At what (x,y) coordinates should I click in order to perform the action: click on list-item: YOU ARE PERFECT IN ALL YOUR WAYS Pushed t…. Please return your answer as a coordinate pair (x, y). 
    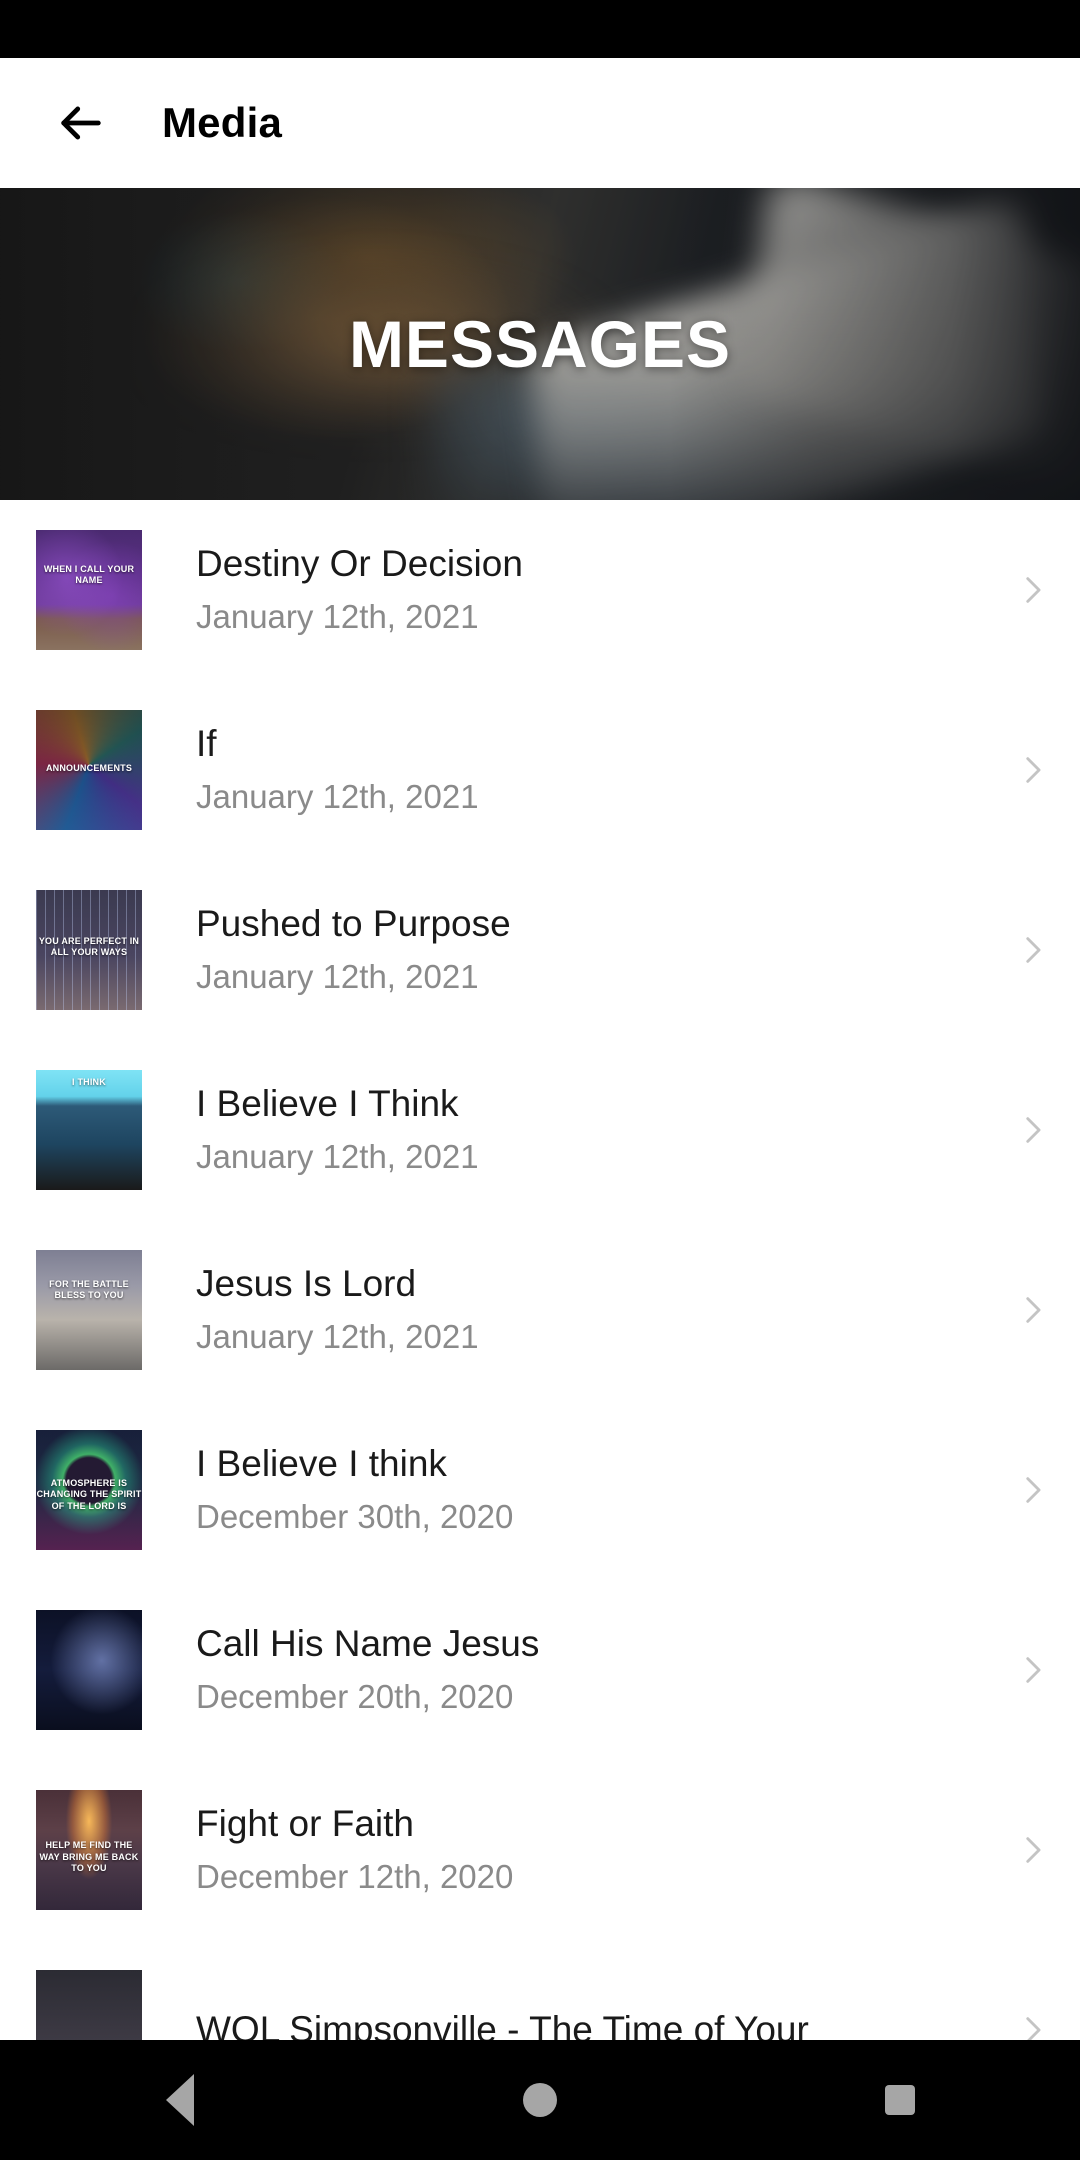
    Looking at the image, I should click on (540, 950).